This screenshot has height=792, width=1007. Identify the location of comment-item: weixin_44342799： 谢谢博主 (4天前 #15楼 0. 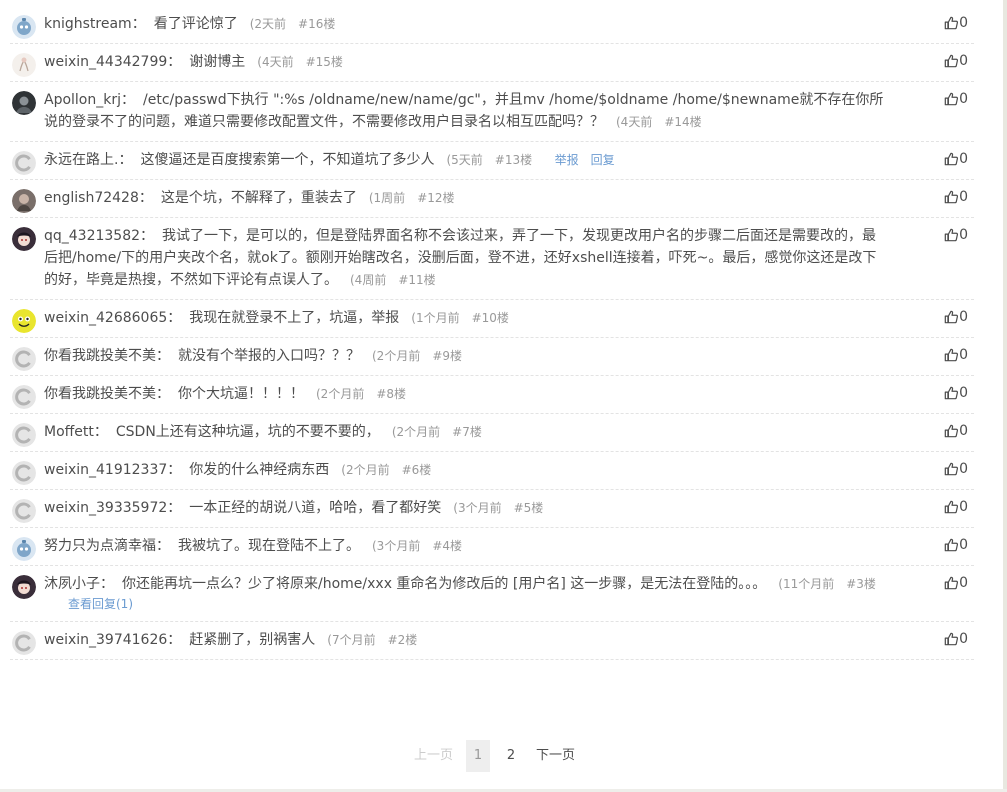
(492, 63).